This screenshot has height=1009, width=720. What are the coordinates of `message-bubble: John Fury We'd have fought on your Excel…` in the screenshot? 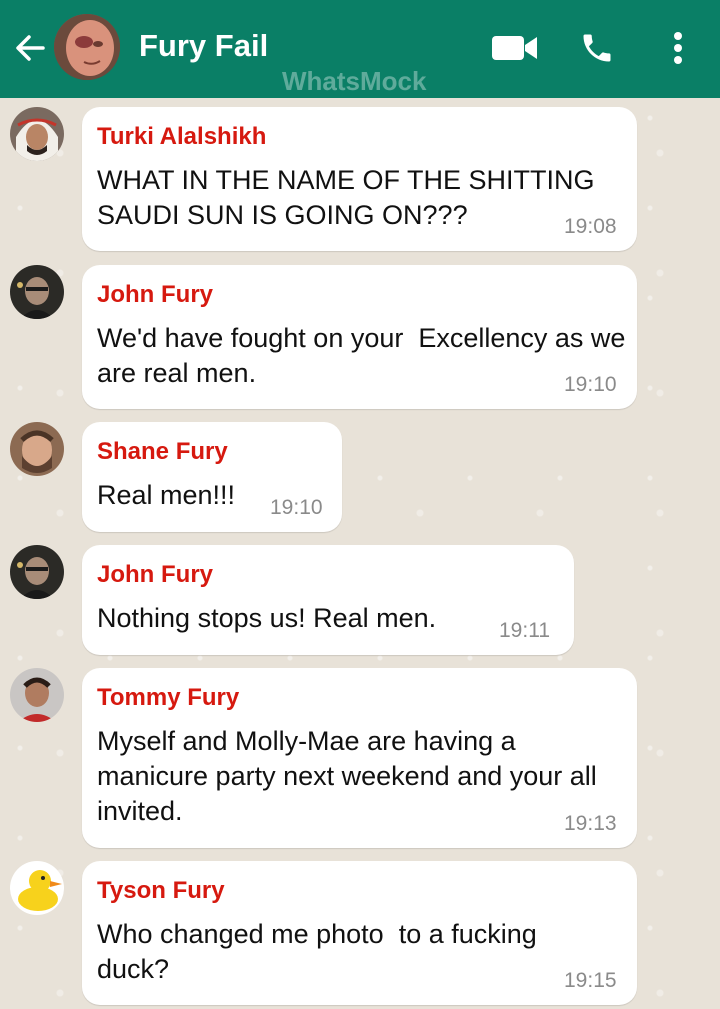 It's located at (359, 337).